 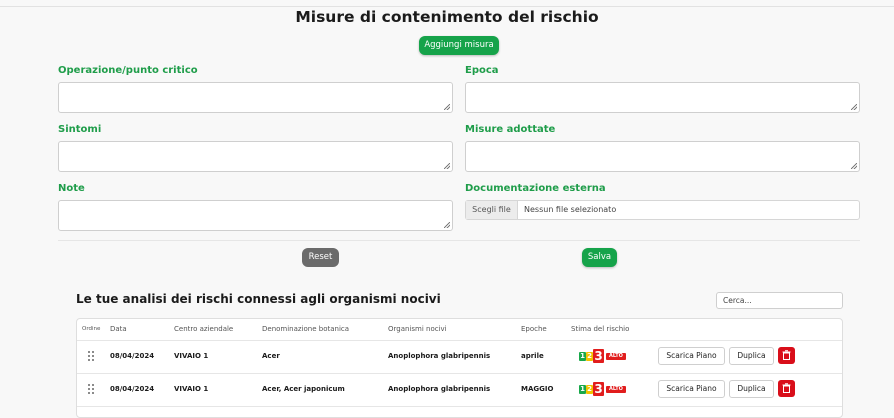 I want to click on note-label: Note, so click(x=71, y=188).